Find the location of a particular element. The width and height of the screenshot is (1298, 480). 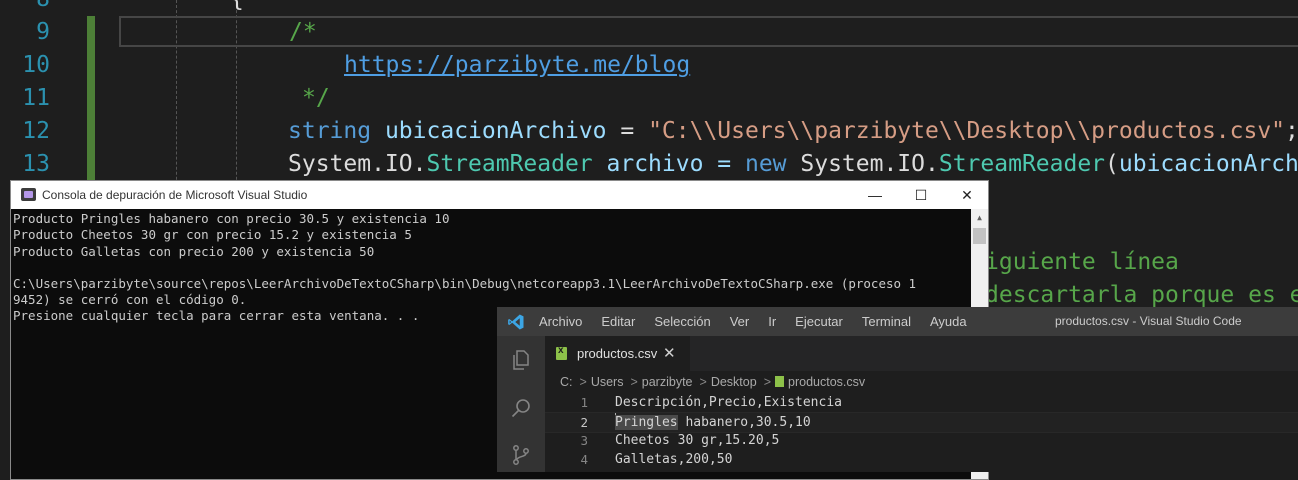

comment-fragment: iguiente línea is located at coordinates (1082, 262).